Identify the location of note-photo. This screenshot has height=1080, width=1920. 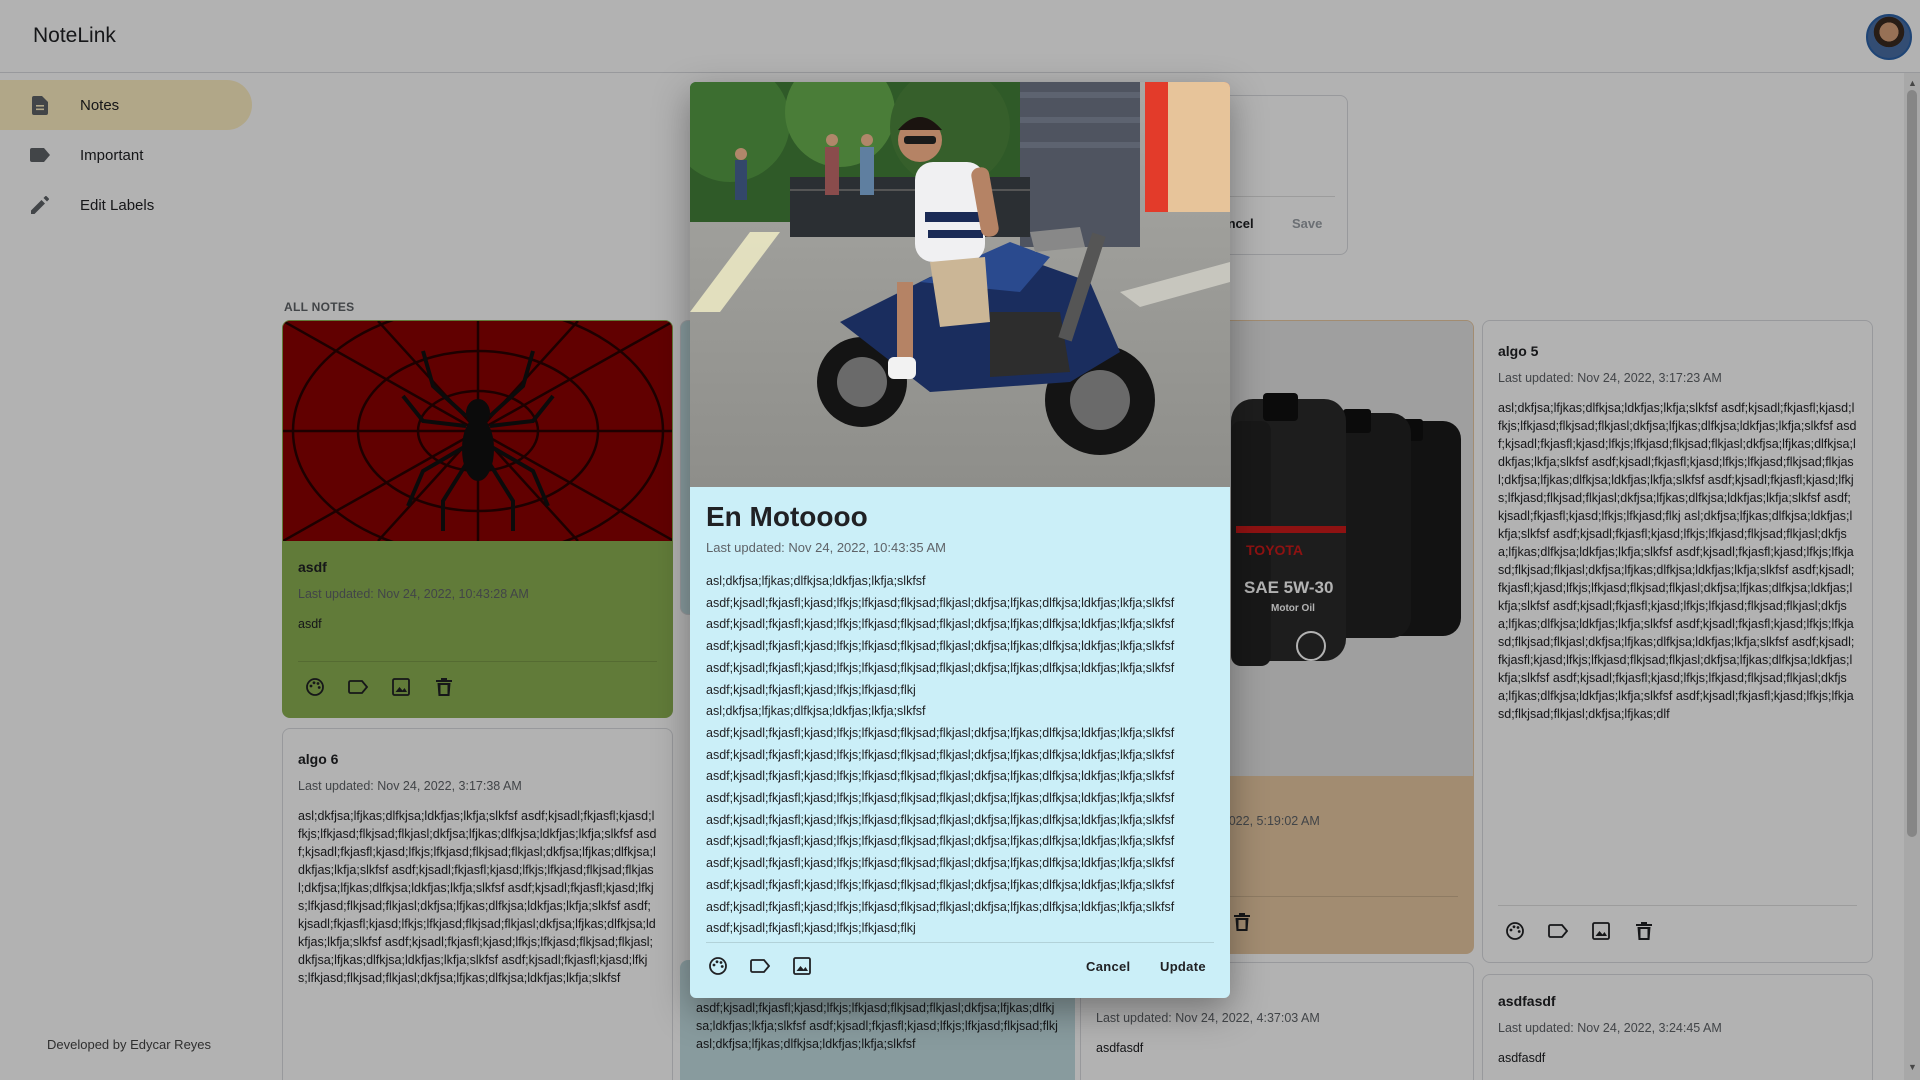
(960, 284).